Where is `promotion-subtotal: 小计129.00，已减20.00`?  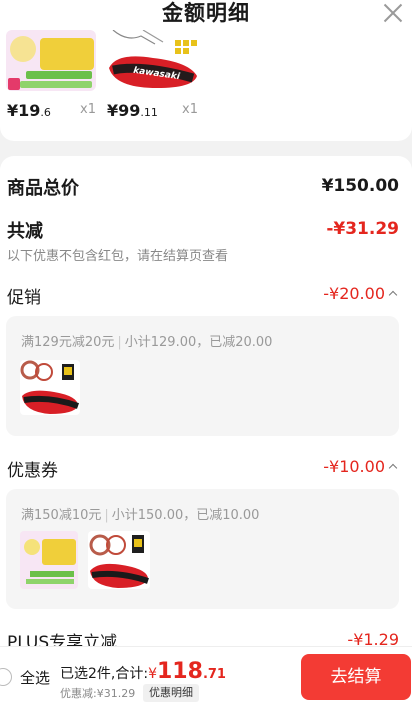
promotion-subtotal: 小计129.00，已减20.00 is located at coordinates (198, 342).